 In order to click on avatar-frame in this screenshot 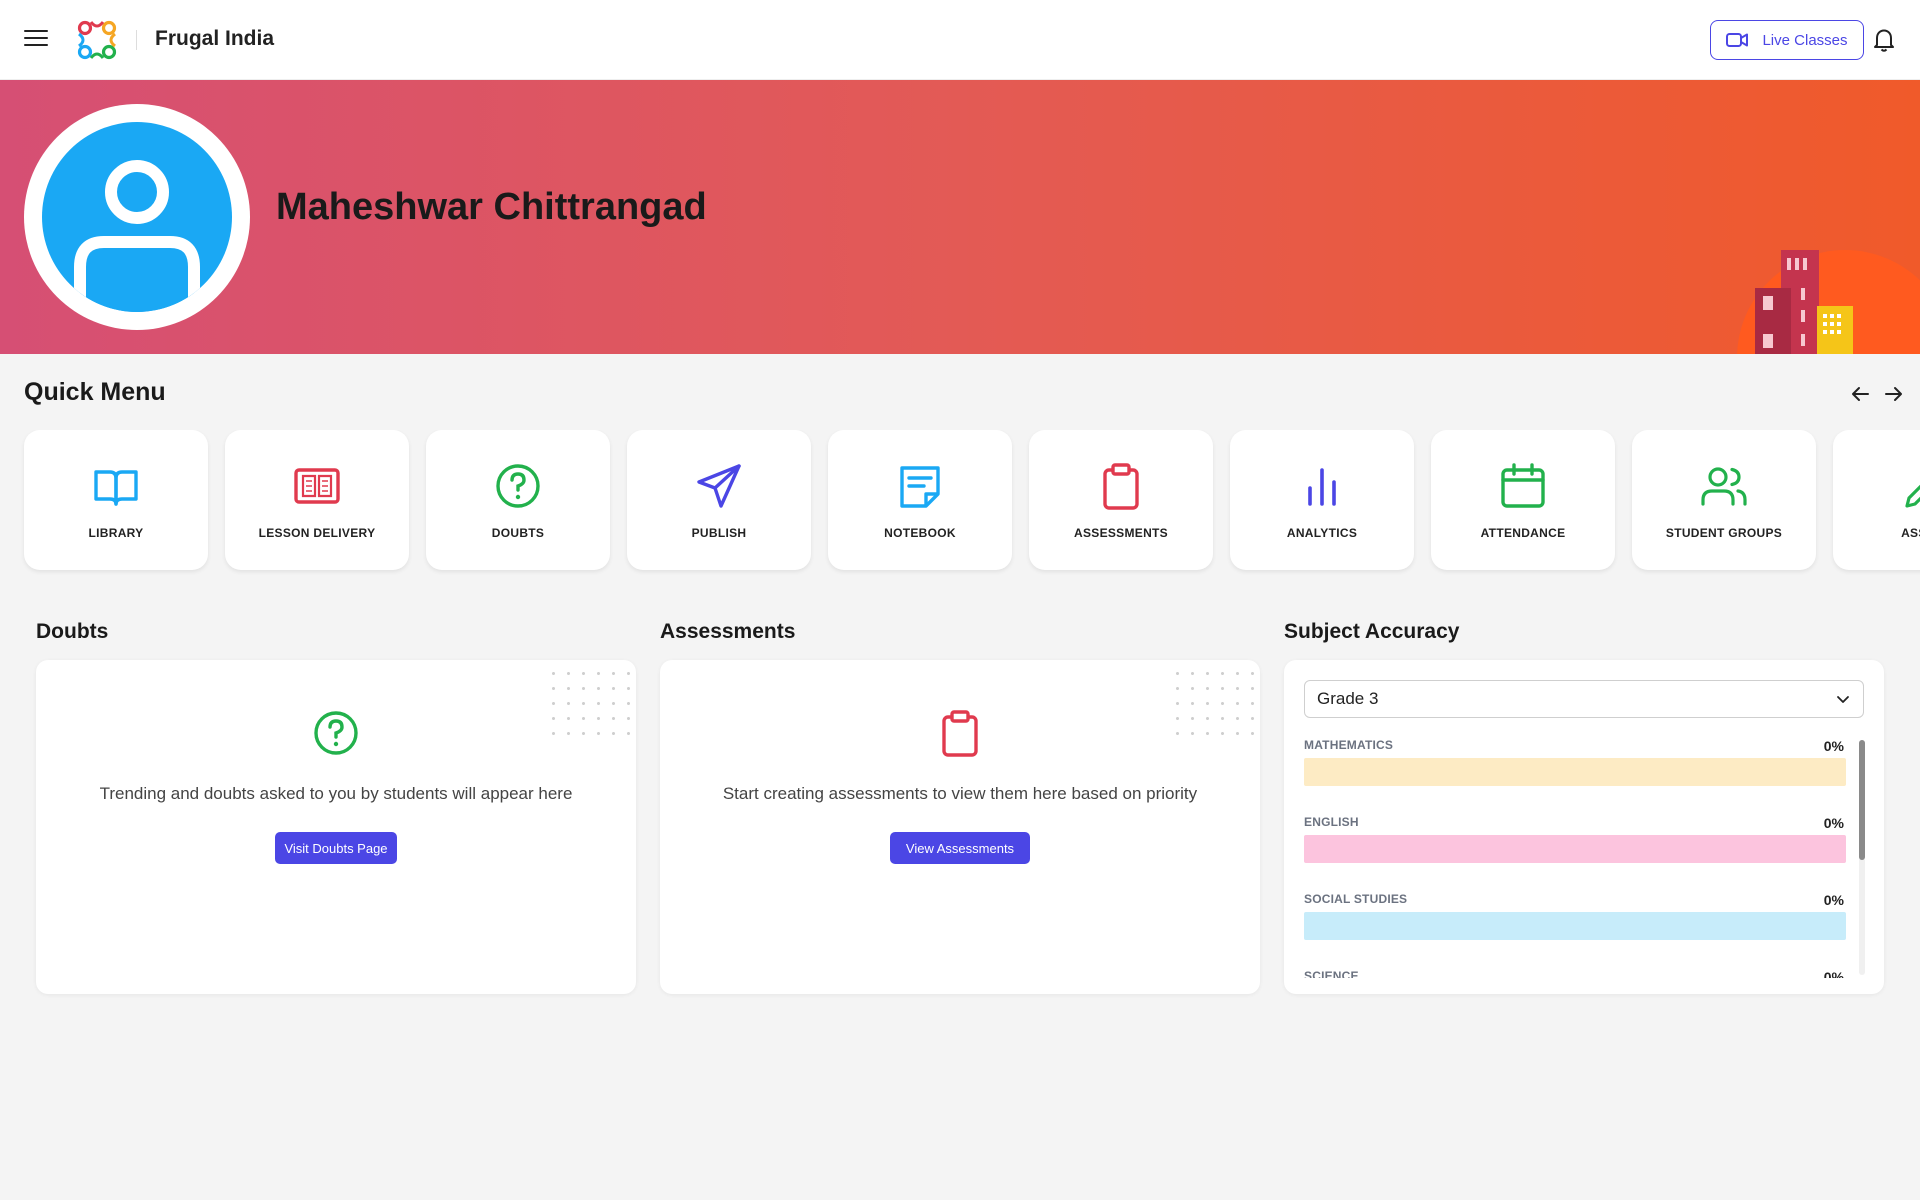, I will do `click(137, 217)`.